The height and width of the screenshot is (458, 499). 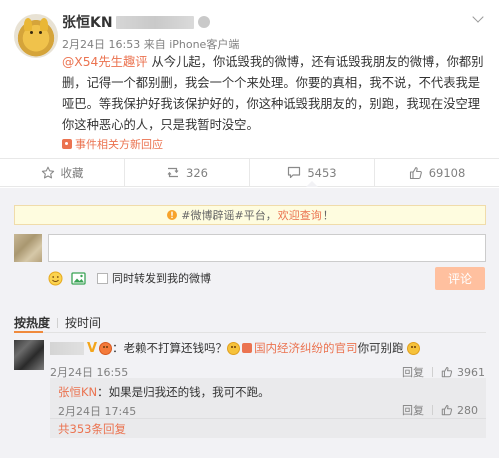 I want to click on sort-tabs: 按热度 按时间, so click(x=57, y=322).